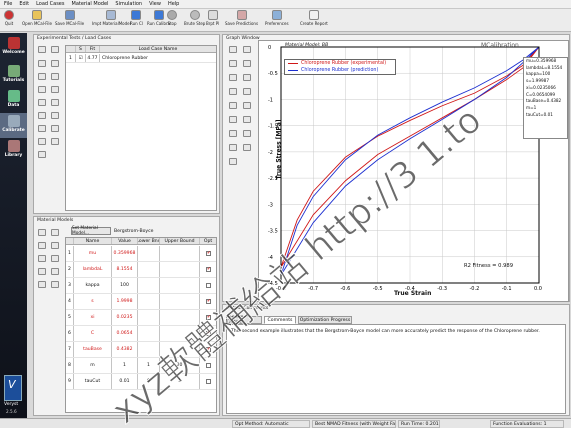 Image resolution: width=571 pixels, height=428 pixels. What do you see at coordinates (125, 301) in the screenshot?
I see `parameter-value-cell: 1.9998` at bounding box center [125, 301].